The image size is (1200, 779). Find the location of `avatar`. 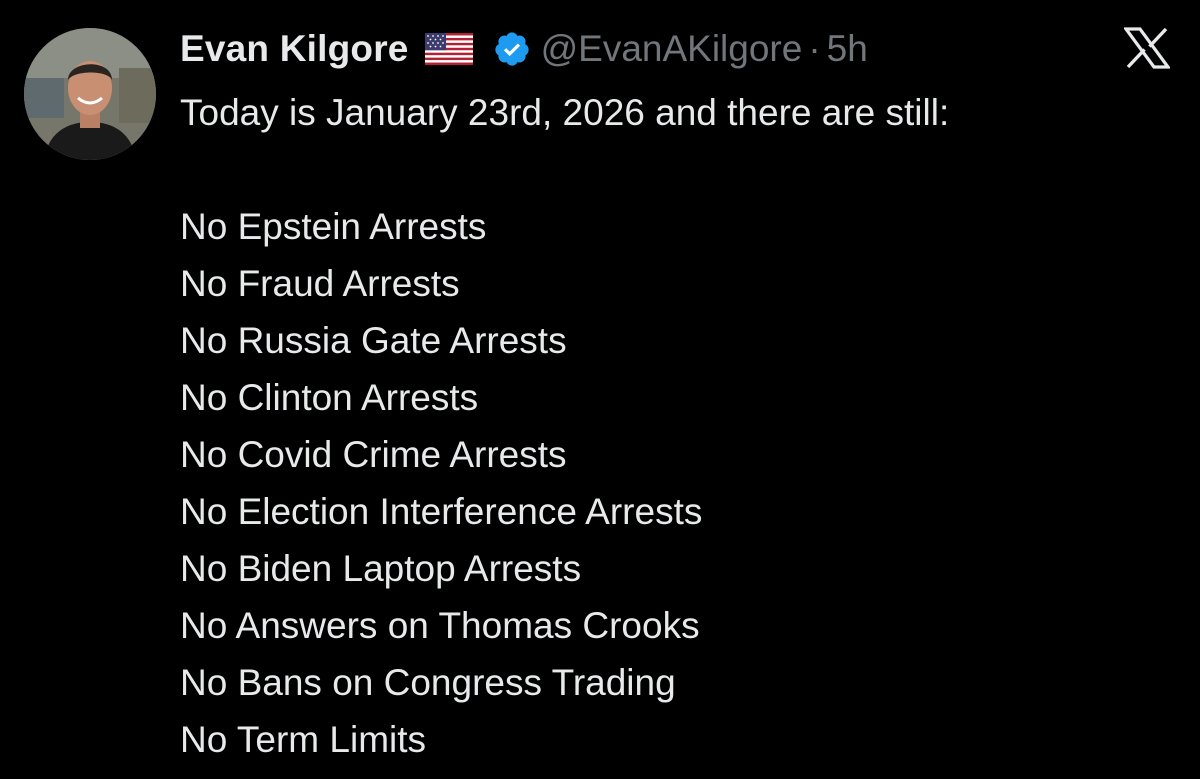

avatar is located at coordinates (90, 94).